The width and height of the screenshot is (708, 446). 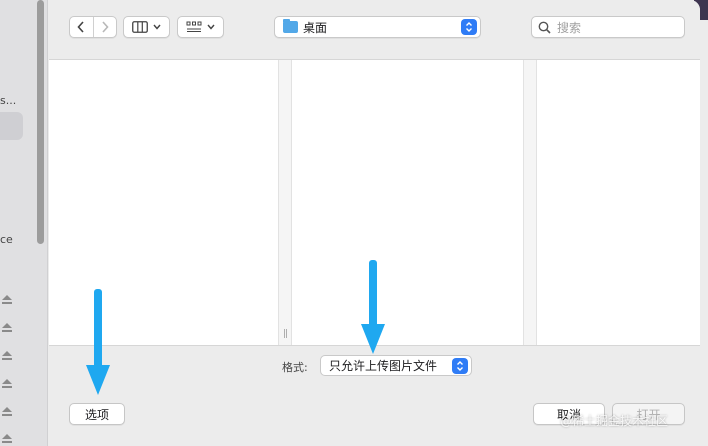 What do you see at coordinates (383, 366) in the screenshot?
I see `format-value: 只允许上传图片文件` at bounding box center [383, 366].